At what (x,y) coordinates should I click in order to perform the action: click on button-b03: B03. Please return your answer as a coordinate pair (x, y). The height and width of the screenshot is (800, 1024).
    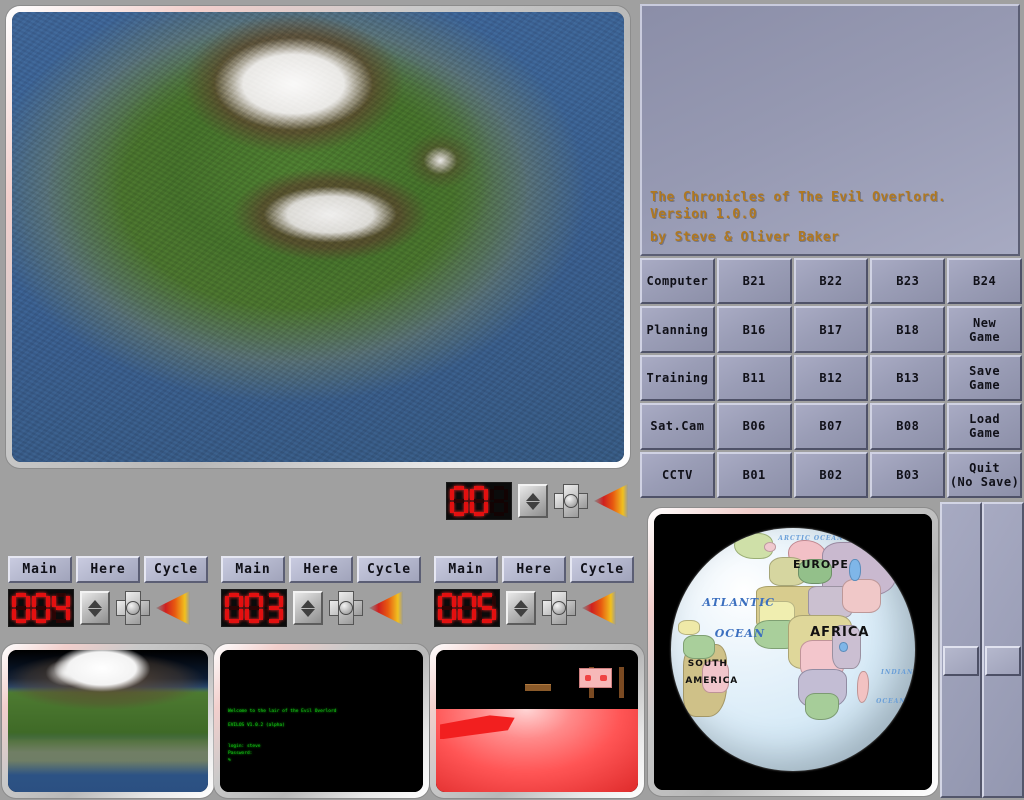
    Looking at the image, I should click on (908, 474).